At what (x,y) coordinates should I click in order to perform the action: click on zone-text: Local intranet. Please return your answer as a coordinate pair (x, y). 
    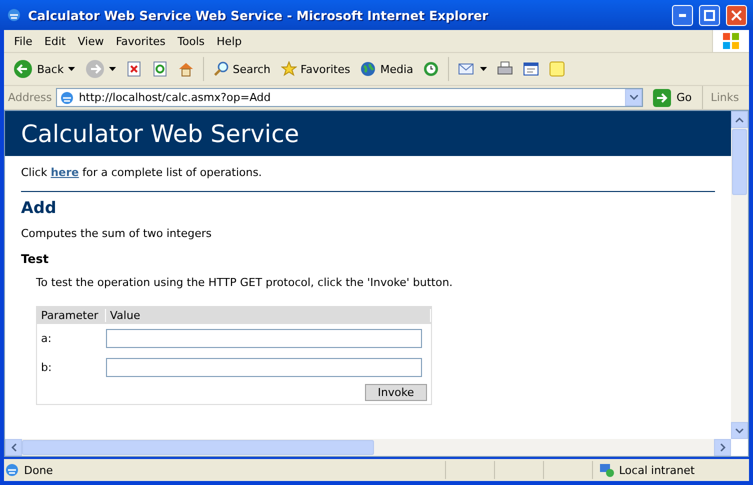
    Looking at the image, I should click on (657, 470).